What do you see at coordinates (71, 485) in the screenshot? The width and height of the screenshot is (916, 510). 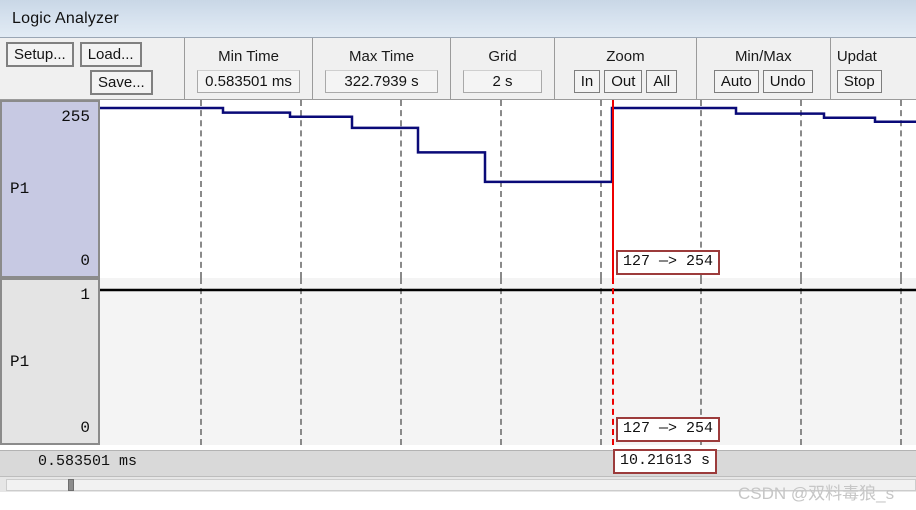 I see `scrollbar-thumb` at bounding box center [71, 485].